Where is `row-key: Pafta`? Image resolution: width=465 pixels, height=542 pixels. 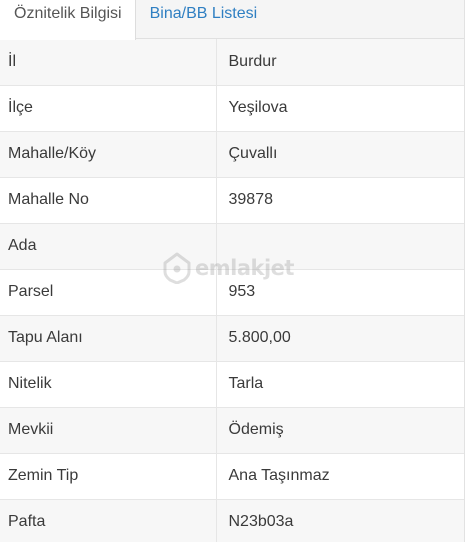
row-key: Pafta is located at coordinates (108, 520).